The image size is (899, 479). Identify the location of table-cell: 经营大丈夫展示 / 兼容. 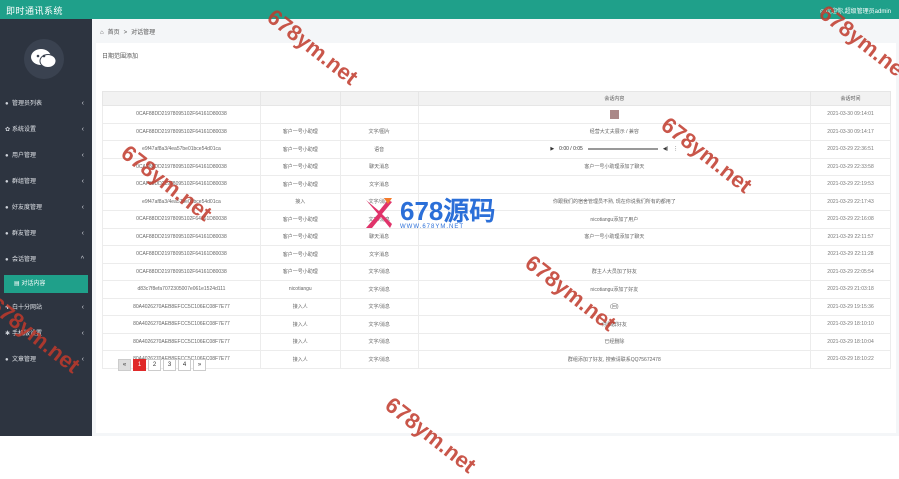
(614, 131).